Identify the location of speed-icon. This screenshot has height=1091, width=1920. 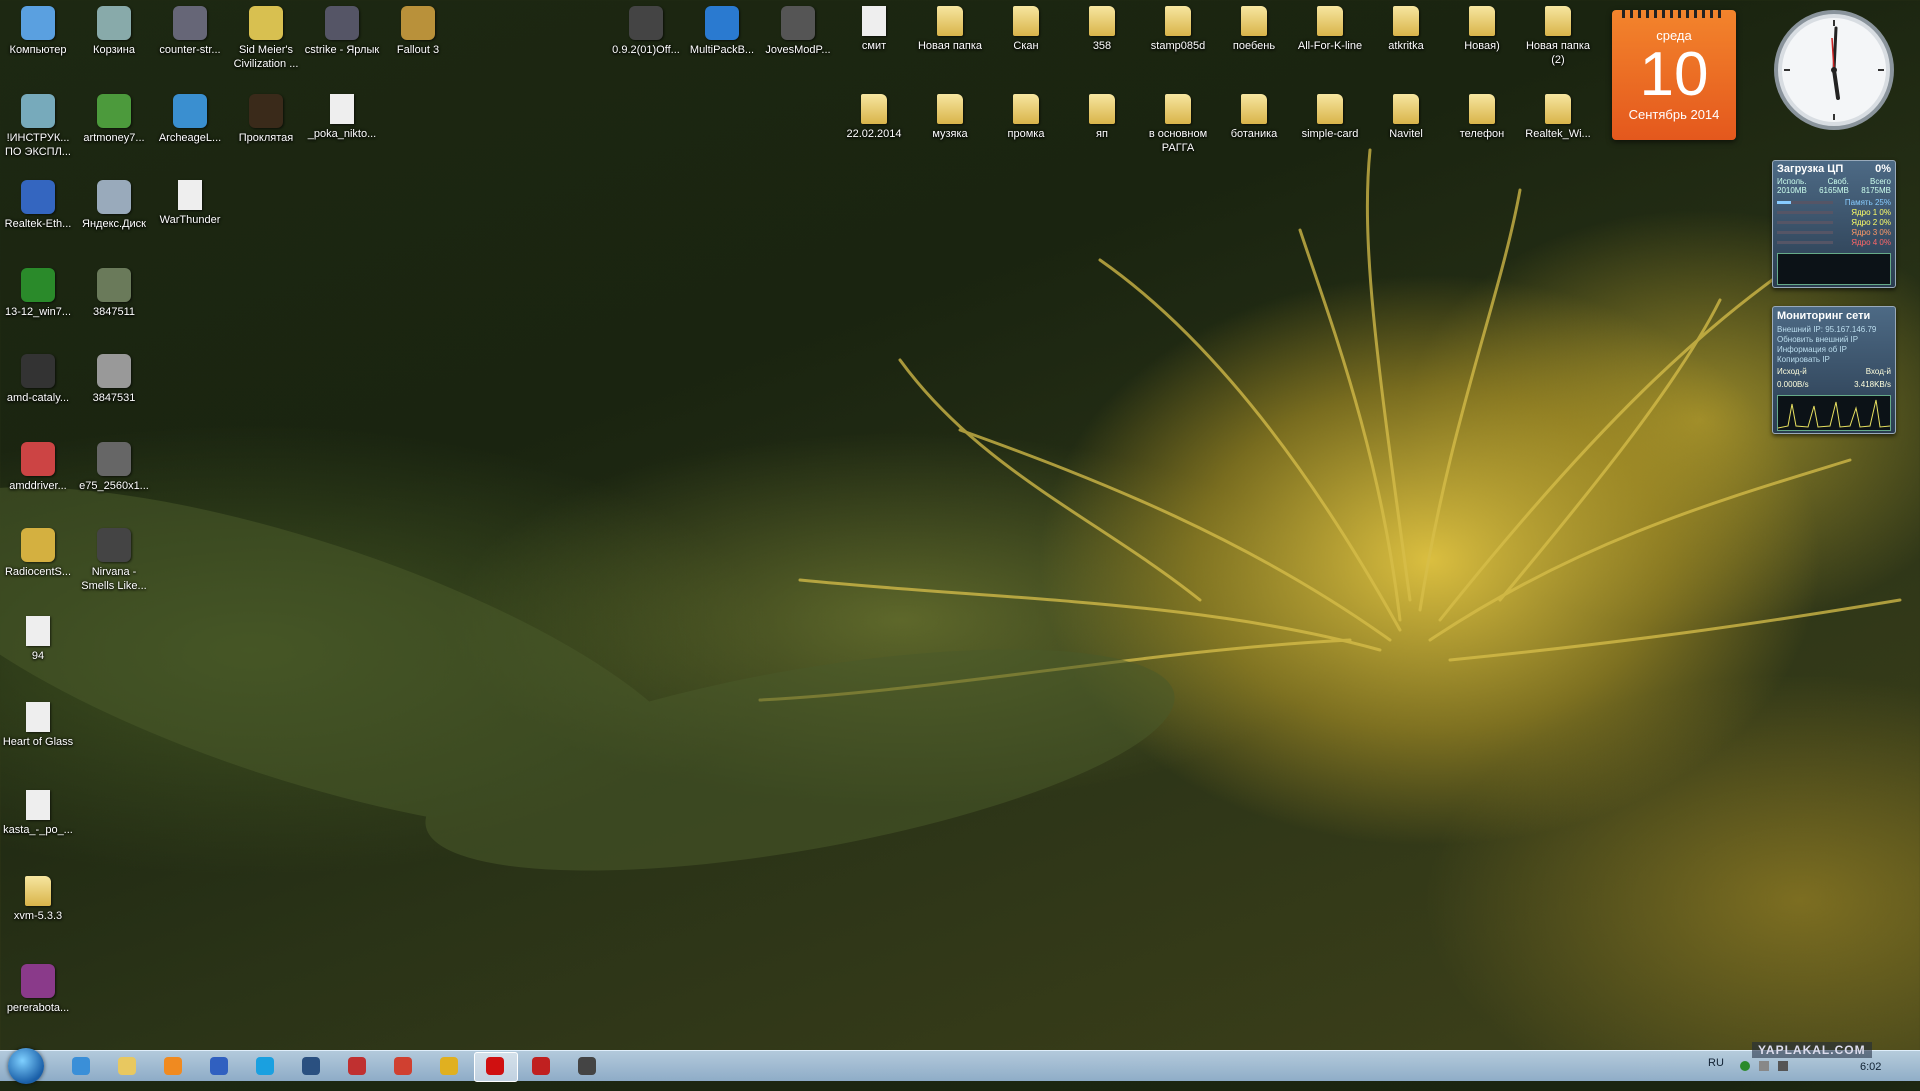
(219, 1066).